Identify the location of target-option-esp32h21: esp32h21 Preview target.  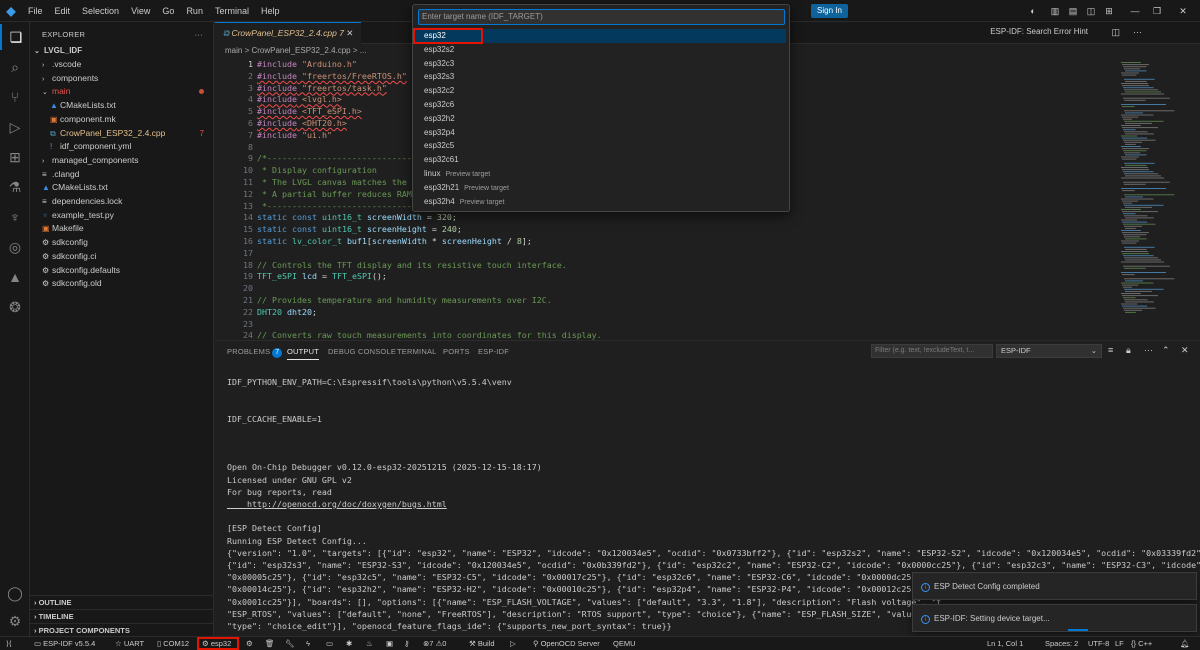
(600, 188).